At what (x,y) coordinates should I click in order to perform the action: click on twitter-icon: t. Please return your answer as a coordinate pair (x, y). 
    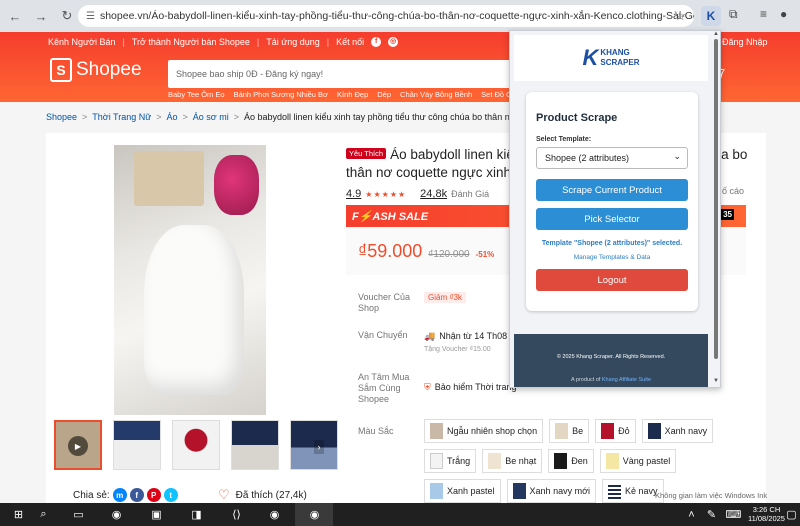
    Looking at the image, I should click on (170, 495).